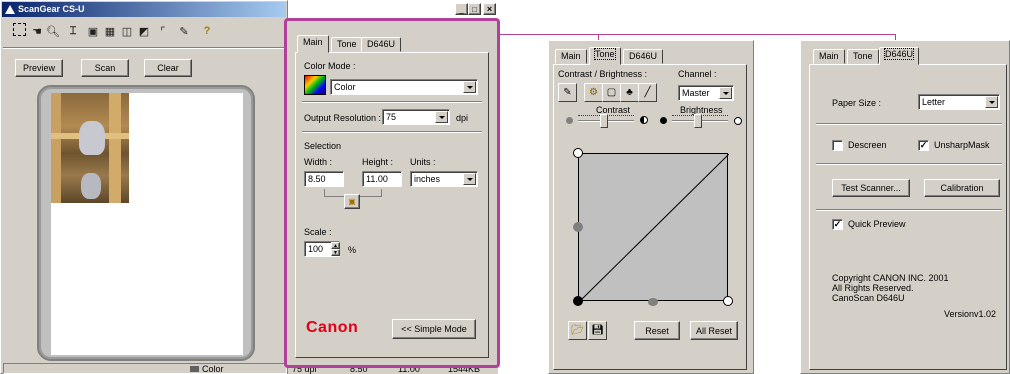  I want to click on connector-line, so click(698, 34).